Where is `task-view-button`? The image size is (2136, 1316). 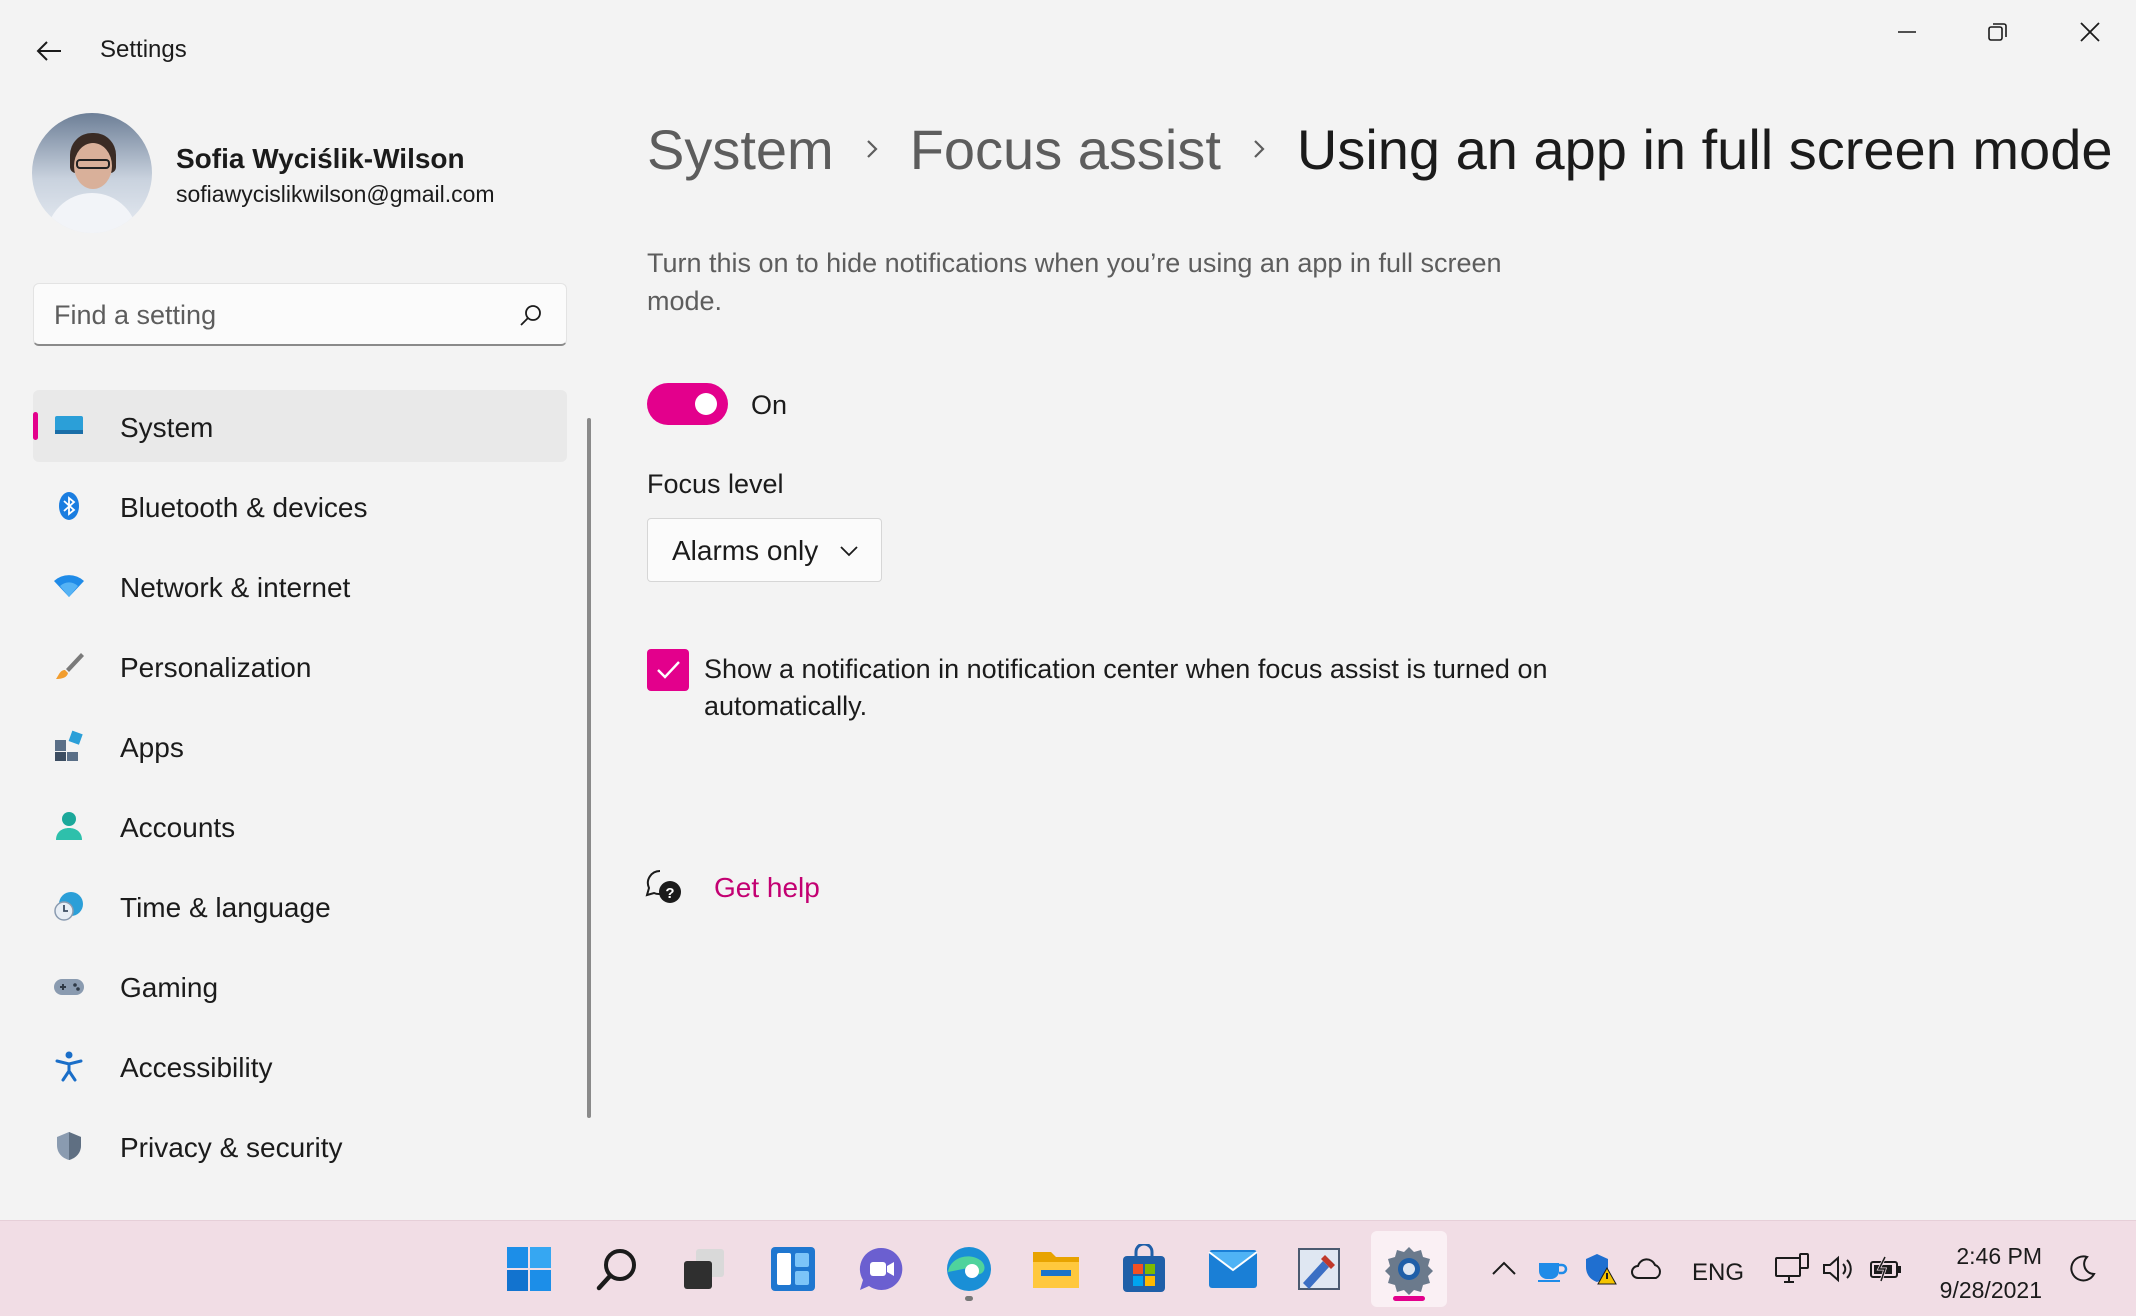
task-view-button is located at coordinates (704, 1269).